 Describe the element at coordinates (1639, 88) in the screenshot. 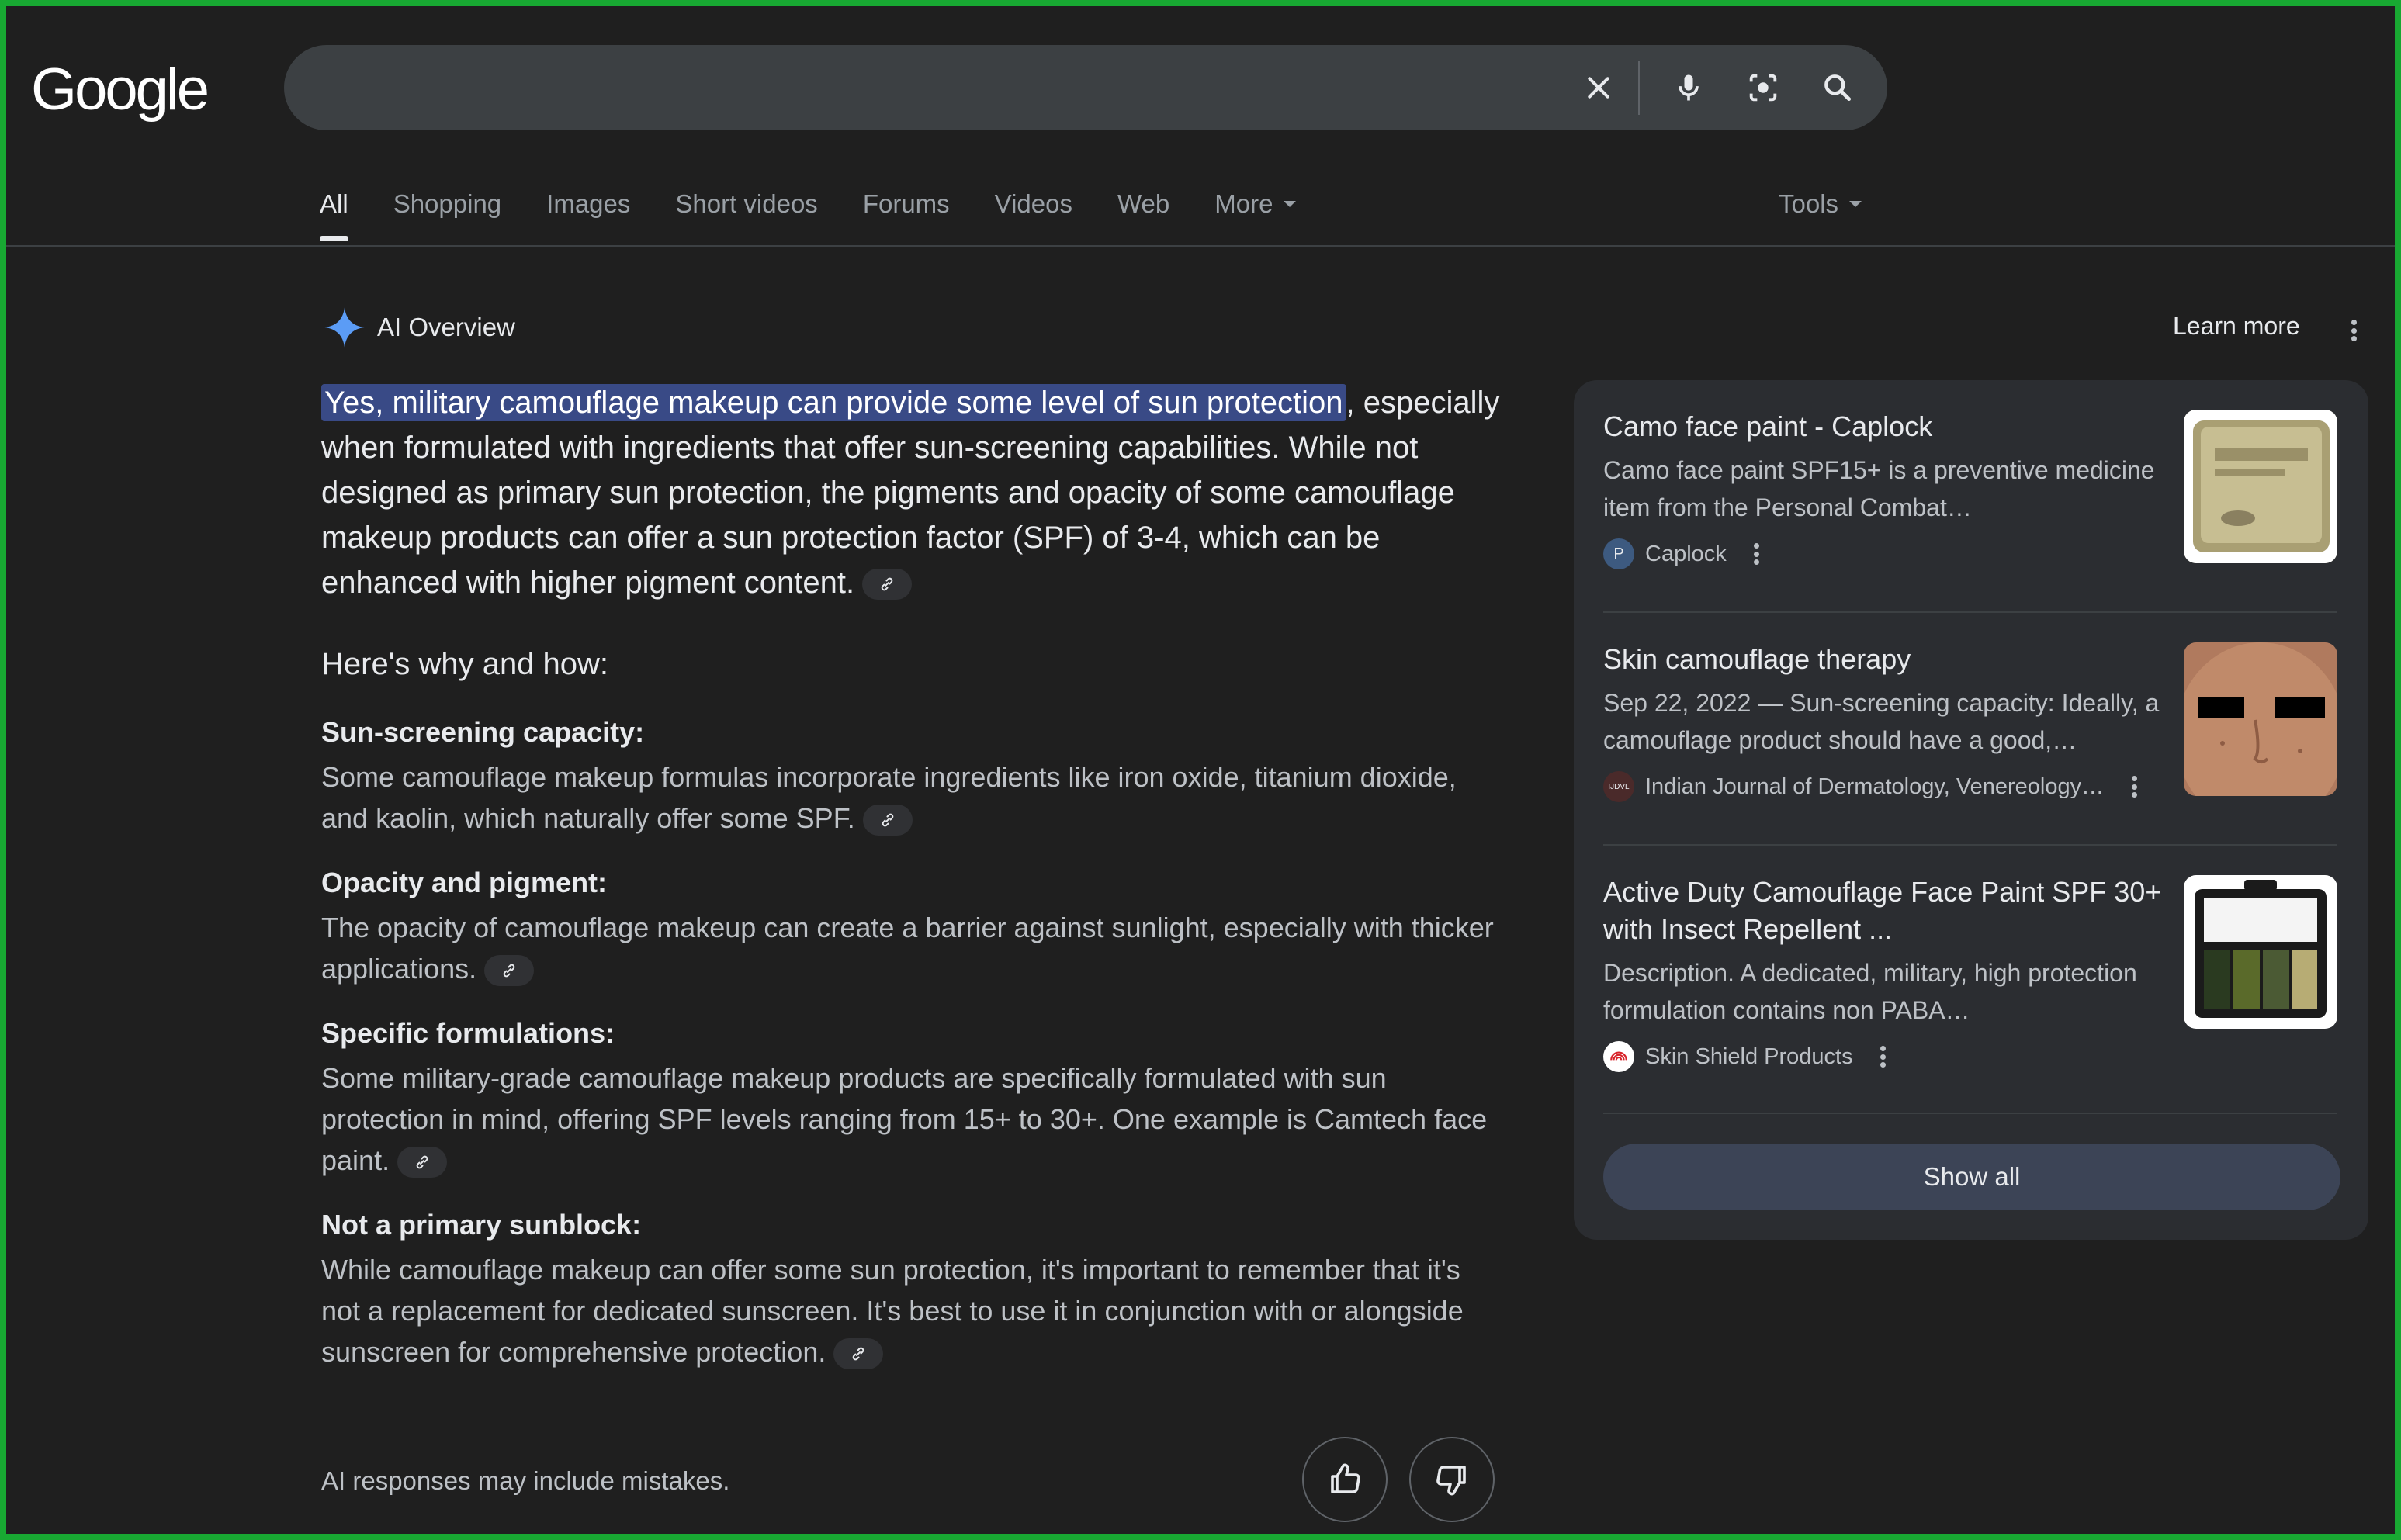

I see `search-divider` at that location.